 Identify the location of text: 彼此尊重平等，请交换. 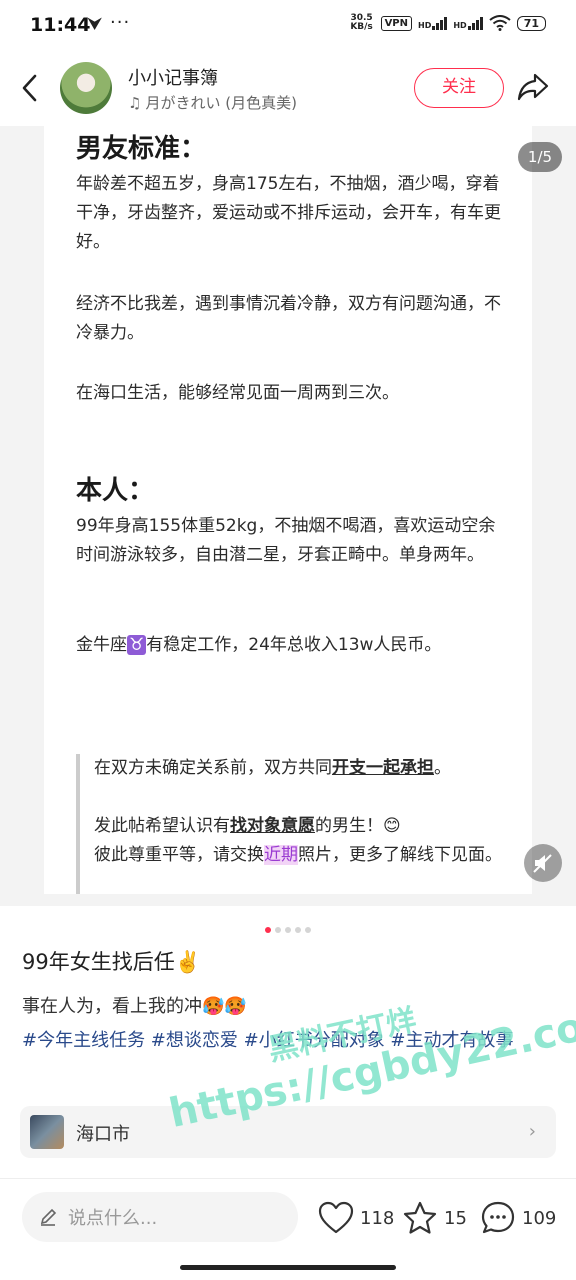
(179, 855).